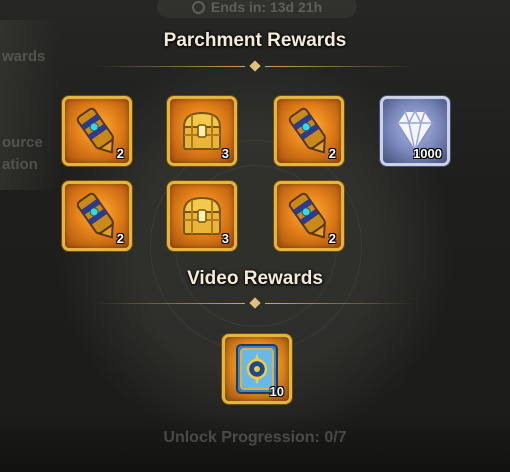 The image size is (510, 472). I want to click on item-quantity: 10, so click(276, 391).